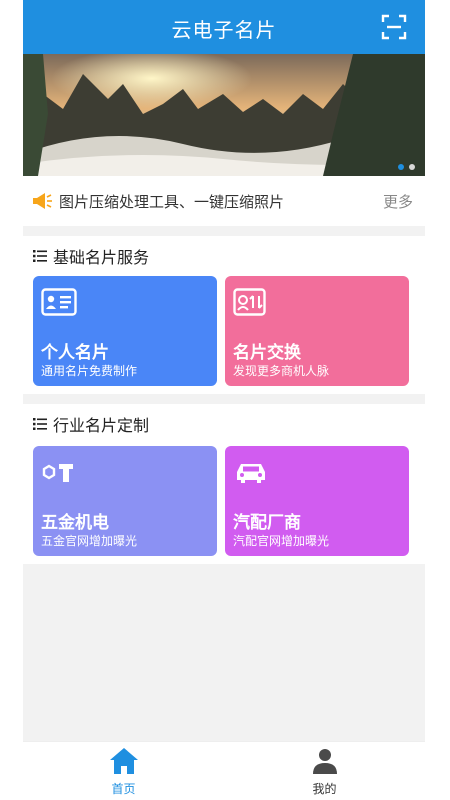 This screenshot has width=450, height=800. What do you see at coordinates (75, 523) in the screenshot?
I see `card-title: 五金机电` at bounding box center [75, 523].